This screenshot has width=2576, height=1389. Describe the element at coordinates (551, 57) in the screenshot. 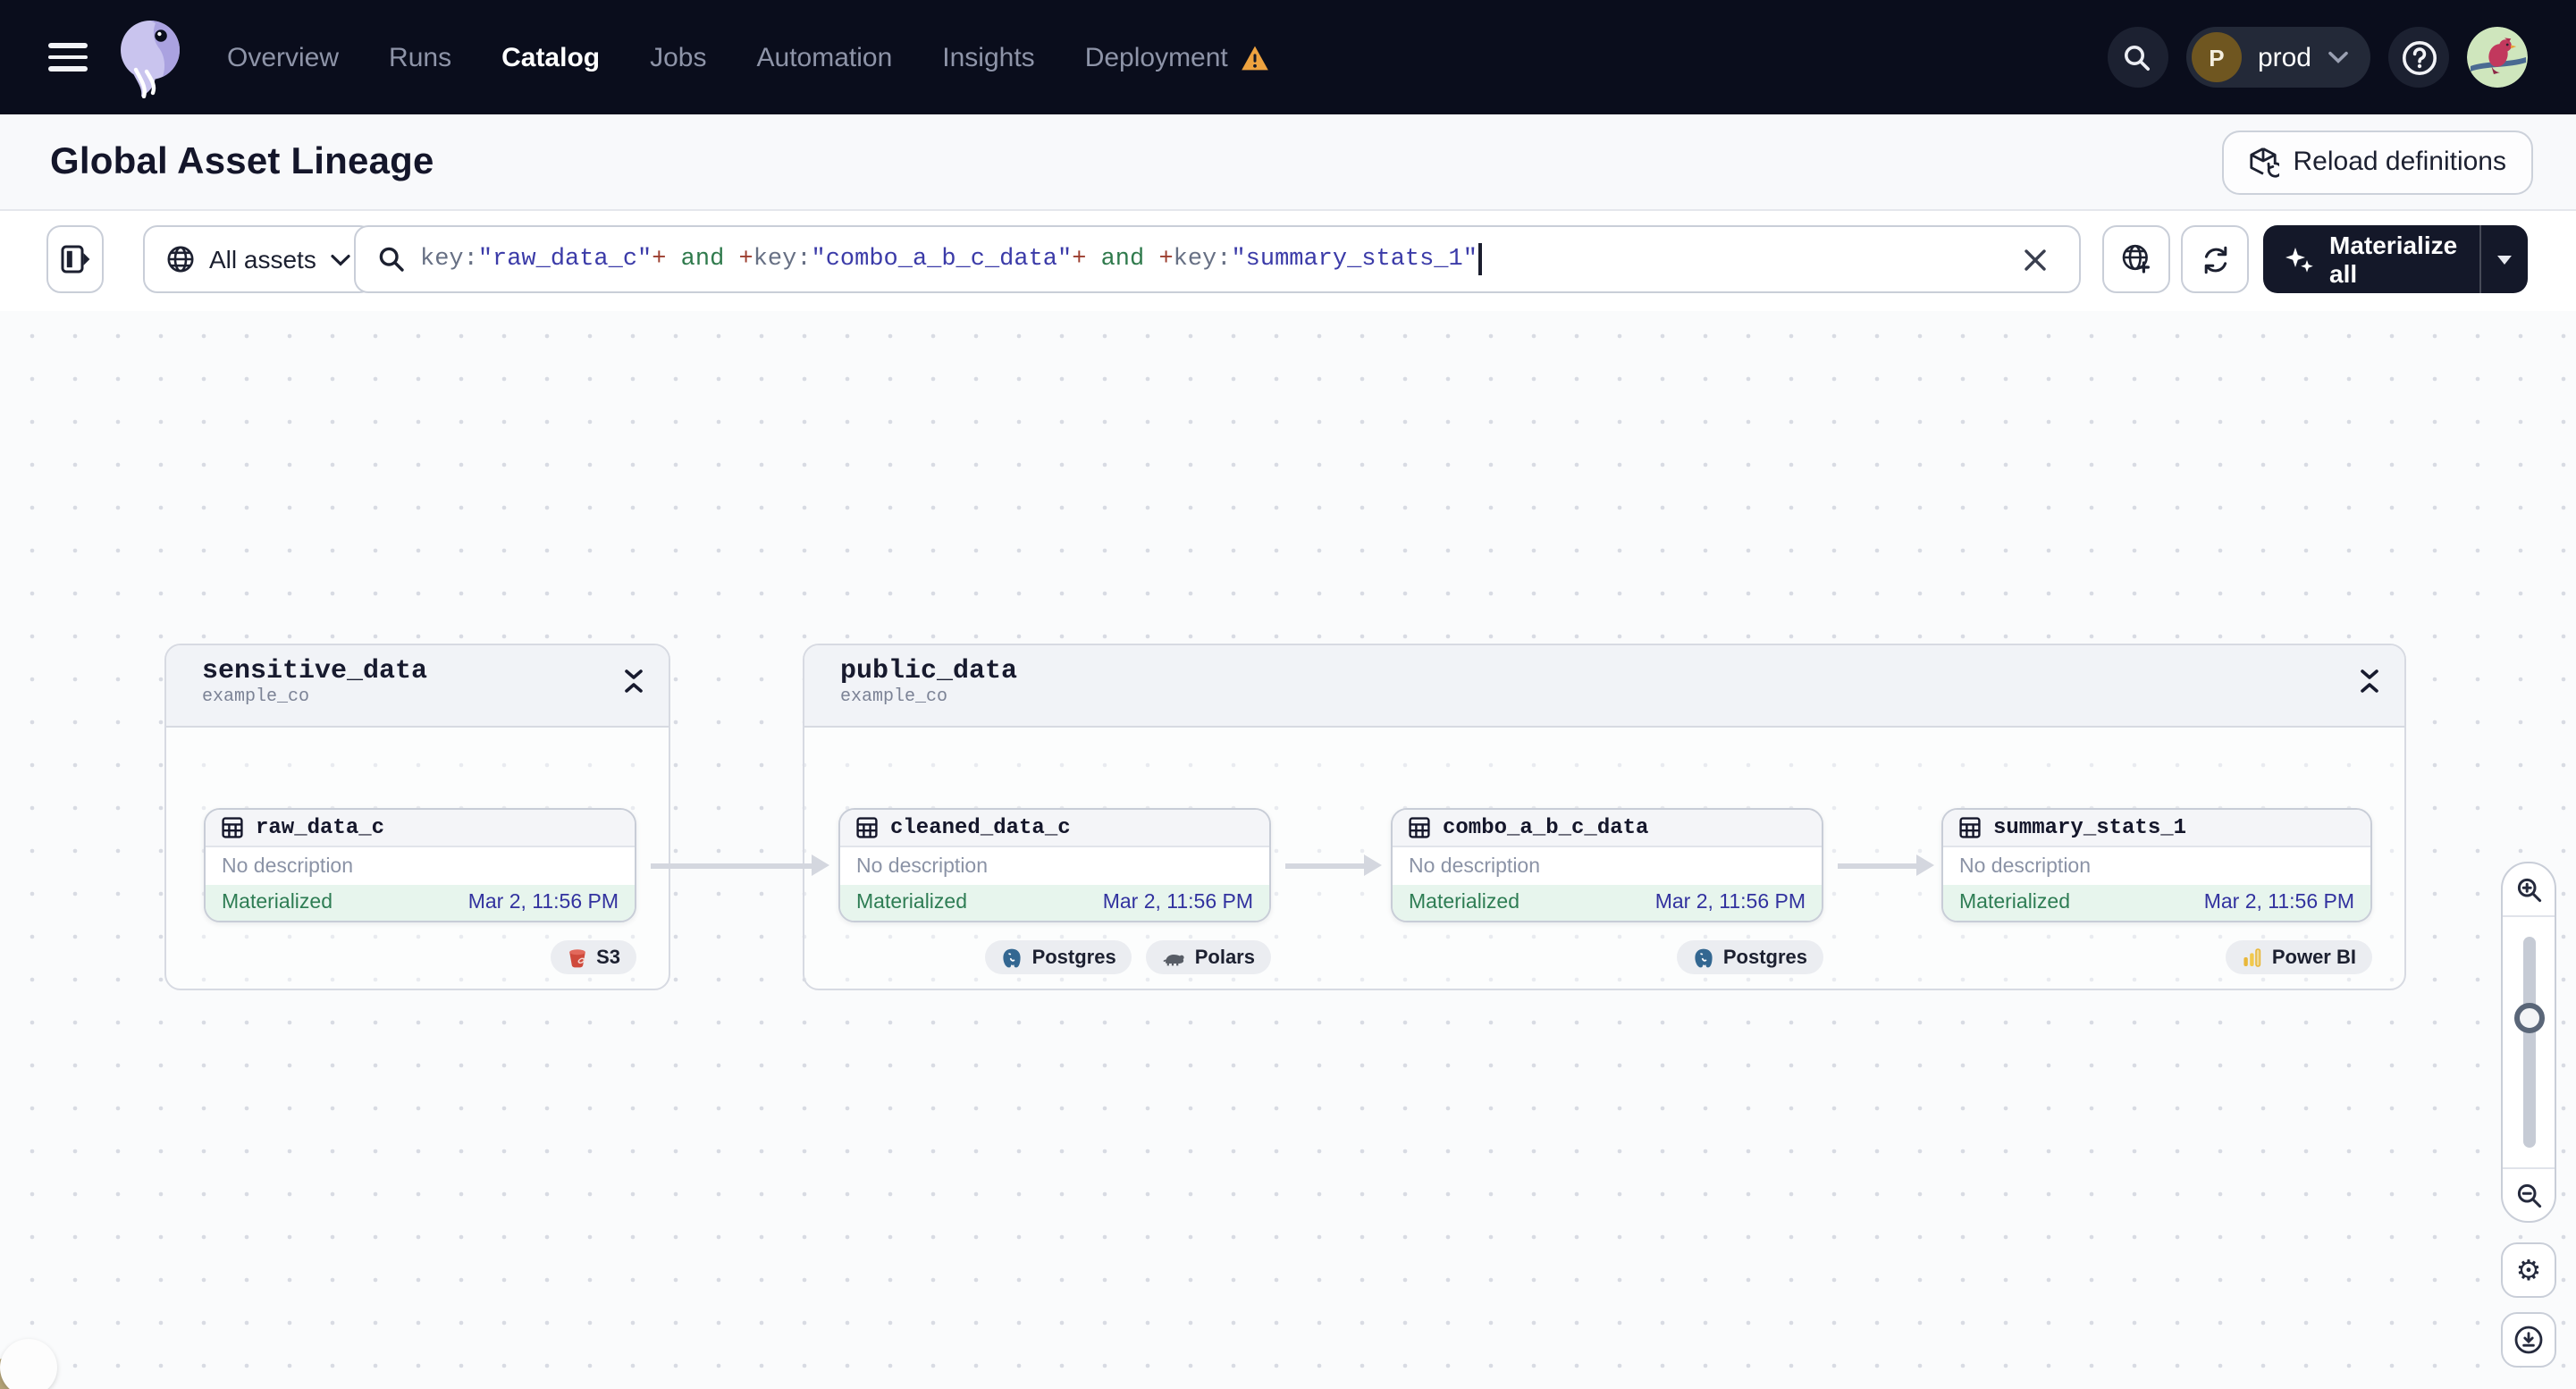

I see `nav-item-catalog: Catalog` at that location.